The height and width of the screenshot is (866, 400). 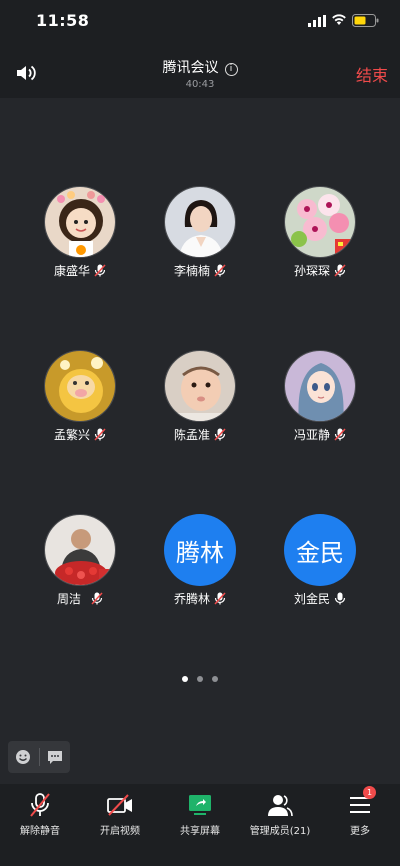 I want to click on participant-name-row: 刘金民, so click(x=320, y=598).